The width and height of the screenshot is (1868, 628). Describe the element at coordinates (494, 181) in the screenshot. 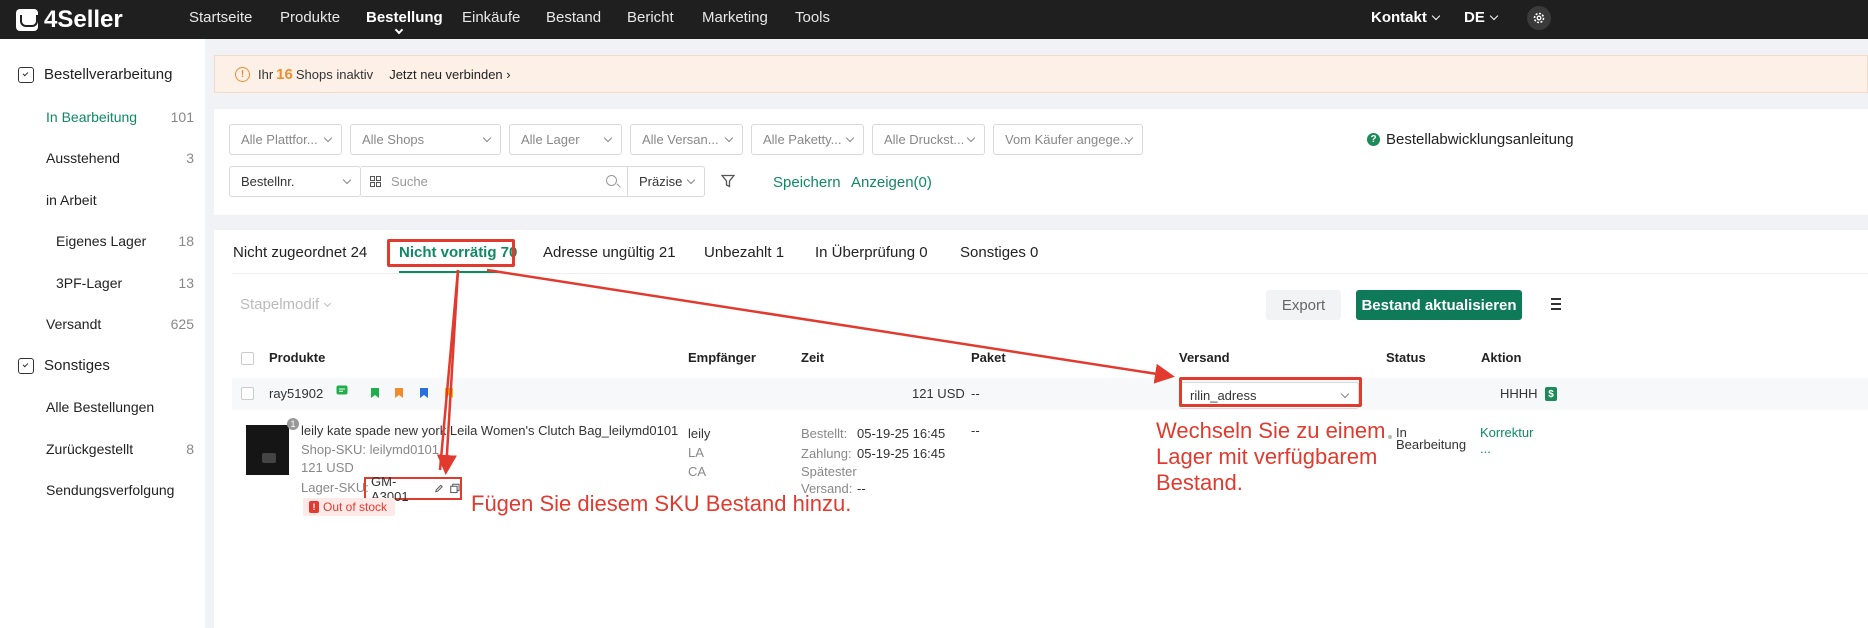

I see `search-input: Suche` at that location.